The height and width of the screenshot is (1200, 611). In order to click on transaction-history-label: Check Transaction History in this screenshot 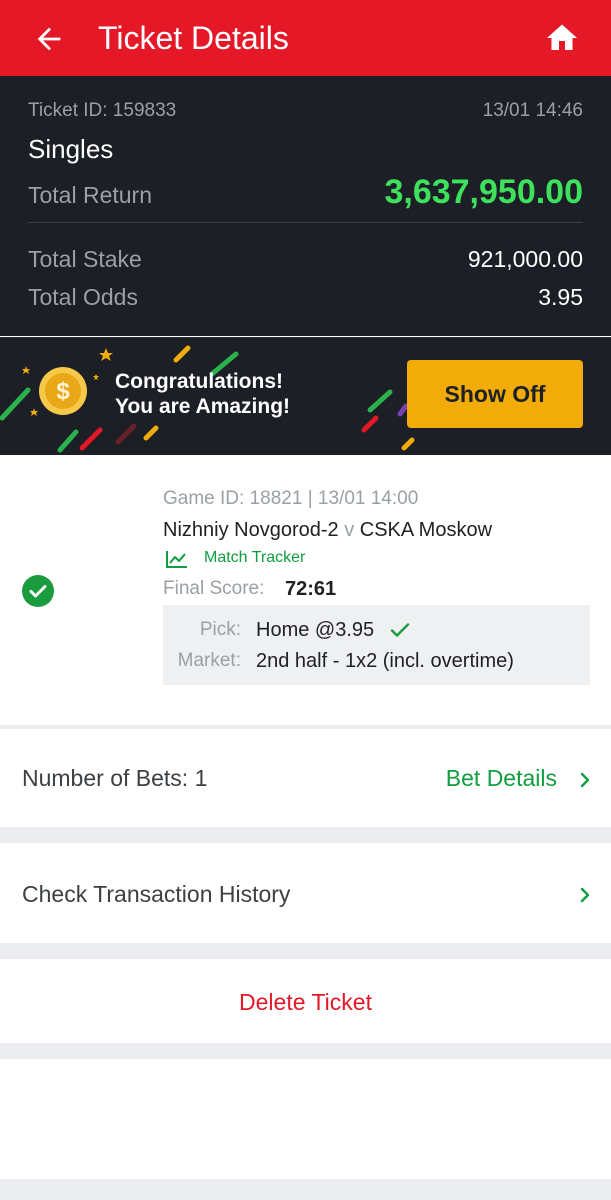, I will do `click(156, 894)`.